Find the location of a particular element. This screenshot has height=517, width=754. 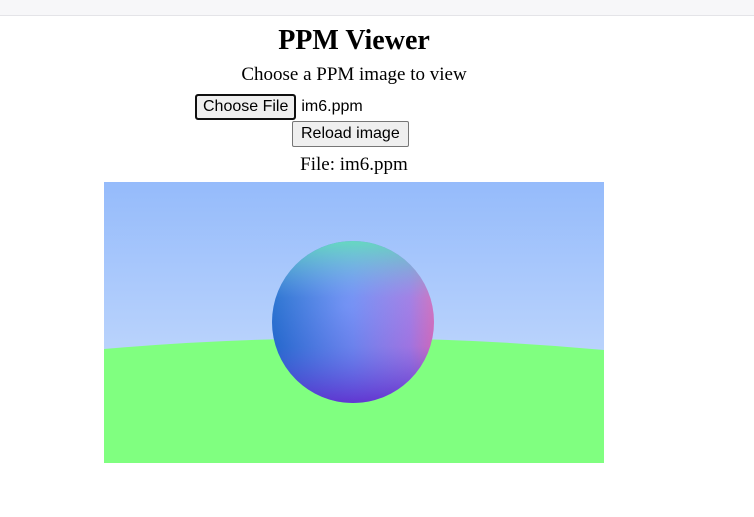

sphere is located at coordinates (353, 322).